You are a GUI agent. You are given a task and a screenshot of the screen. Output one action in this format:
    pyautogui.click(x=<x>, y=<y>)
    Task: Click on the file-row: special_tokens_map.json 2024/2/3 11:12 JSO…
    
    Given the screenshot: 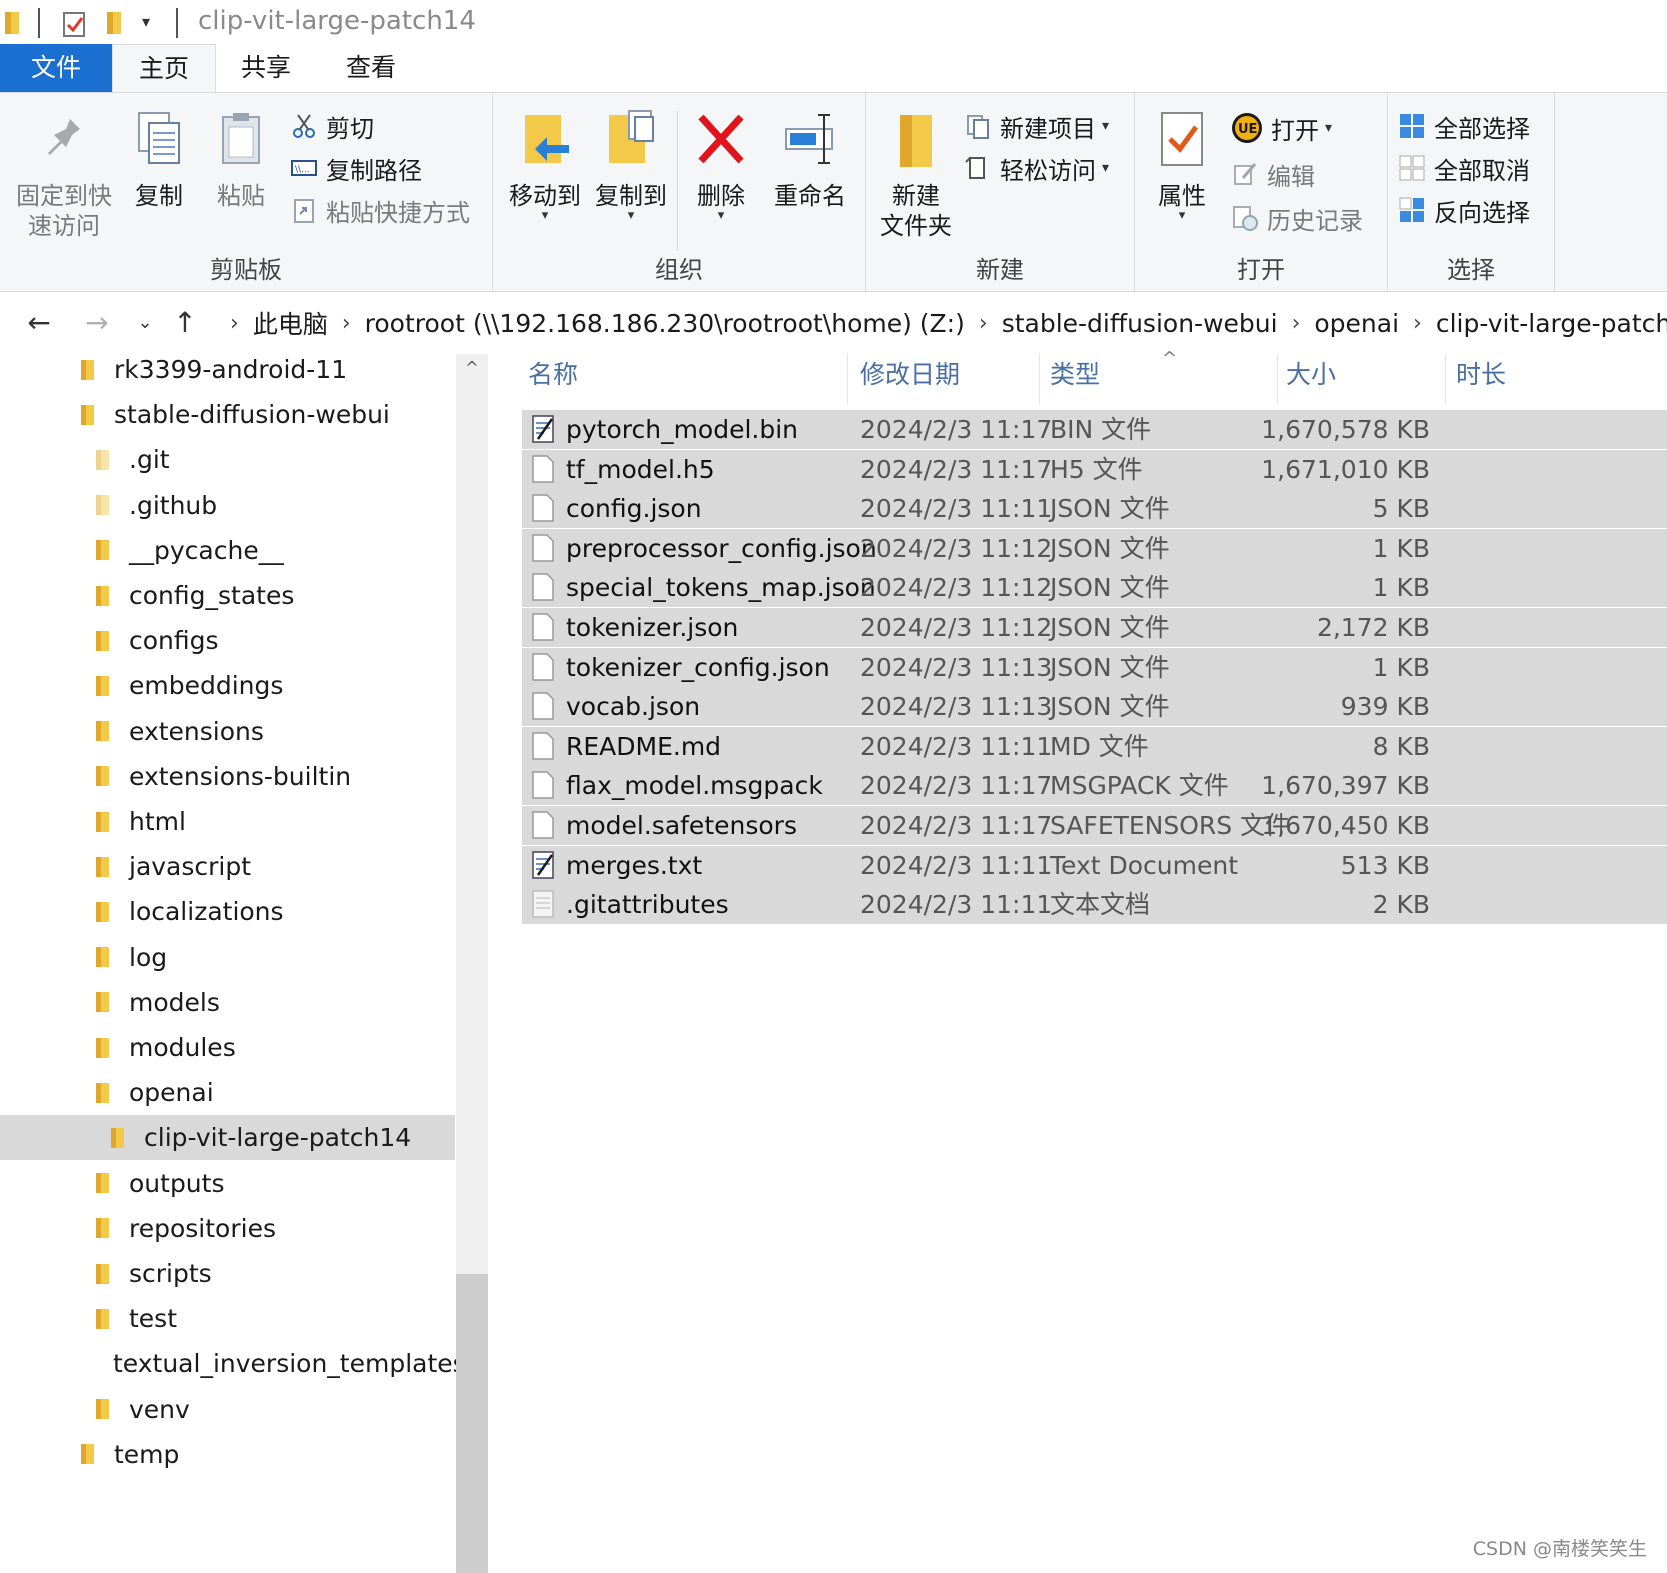 What is the action you would take?
    pyautogui.click(x=1094, y=588)
    